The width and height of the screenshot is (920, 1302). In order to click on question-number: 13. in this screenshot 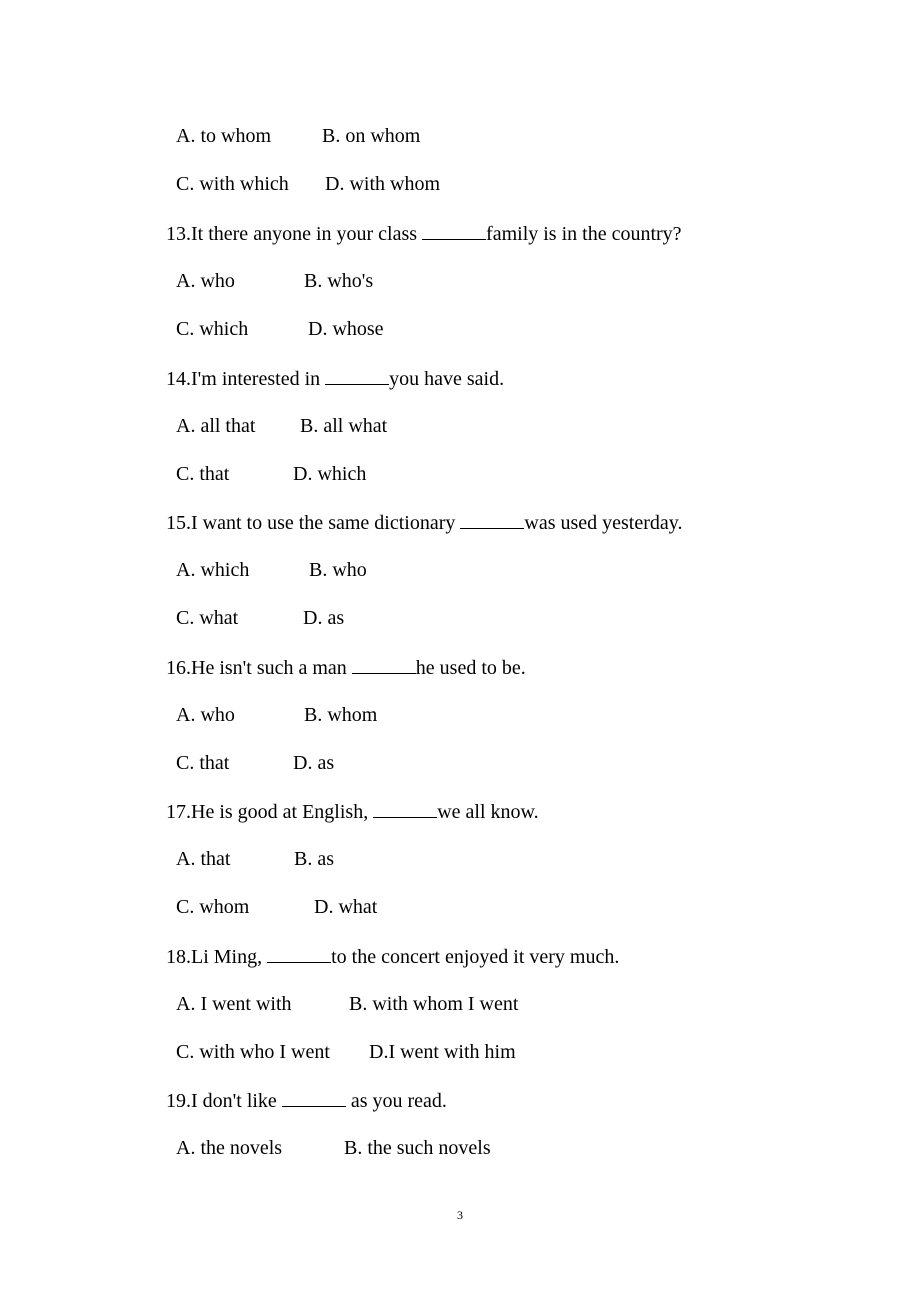, I will do `click(178, 234)`.